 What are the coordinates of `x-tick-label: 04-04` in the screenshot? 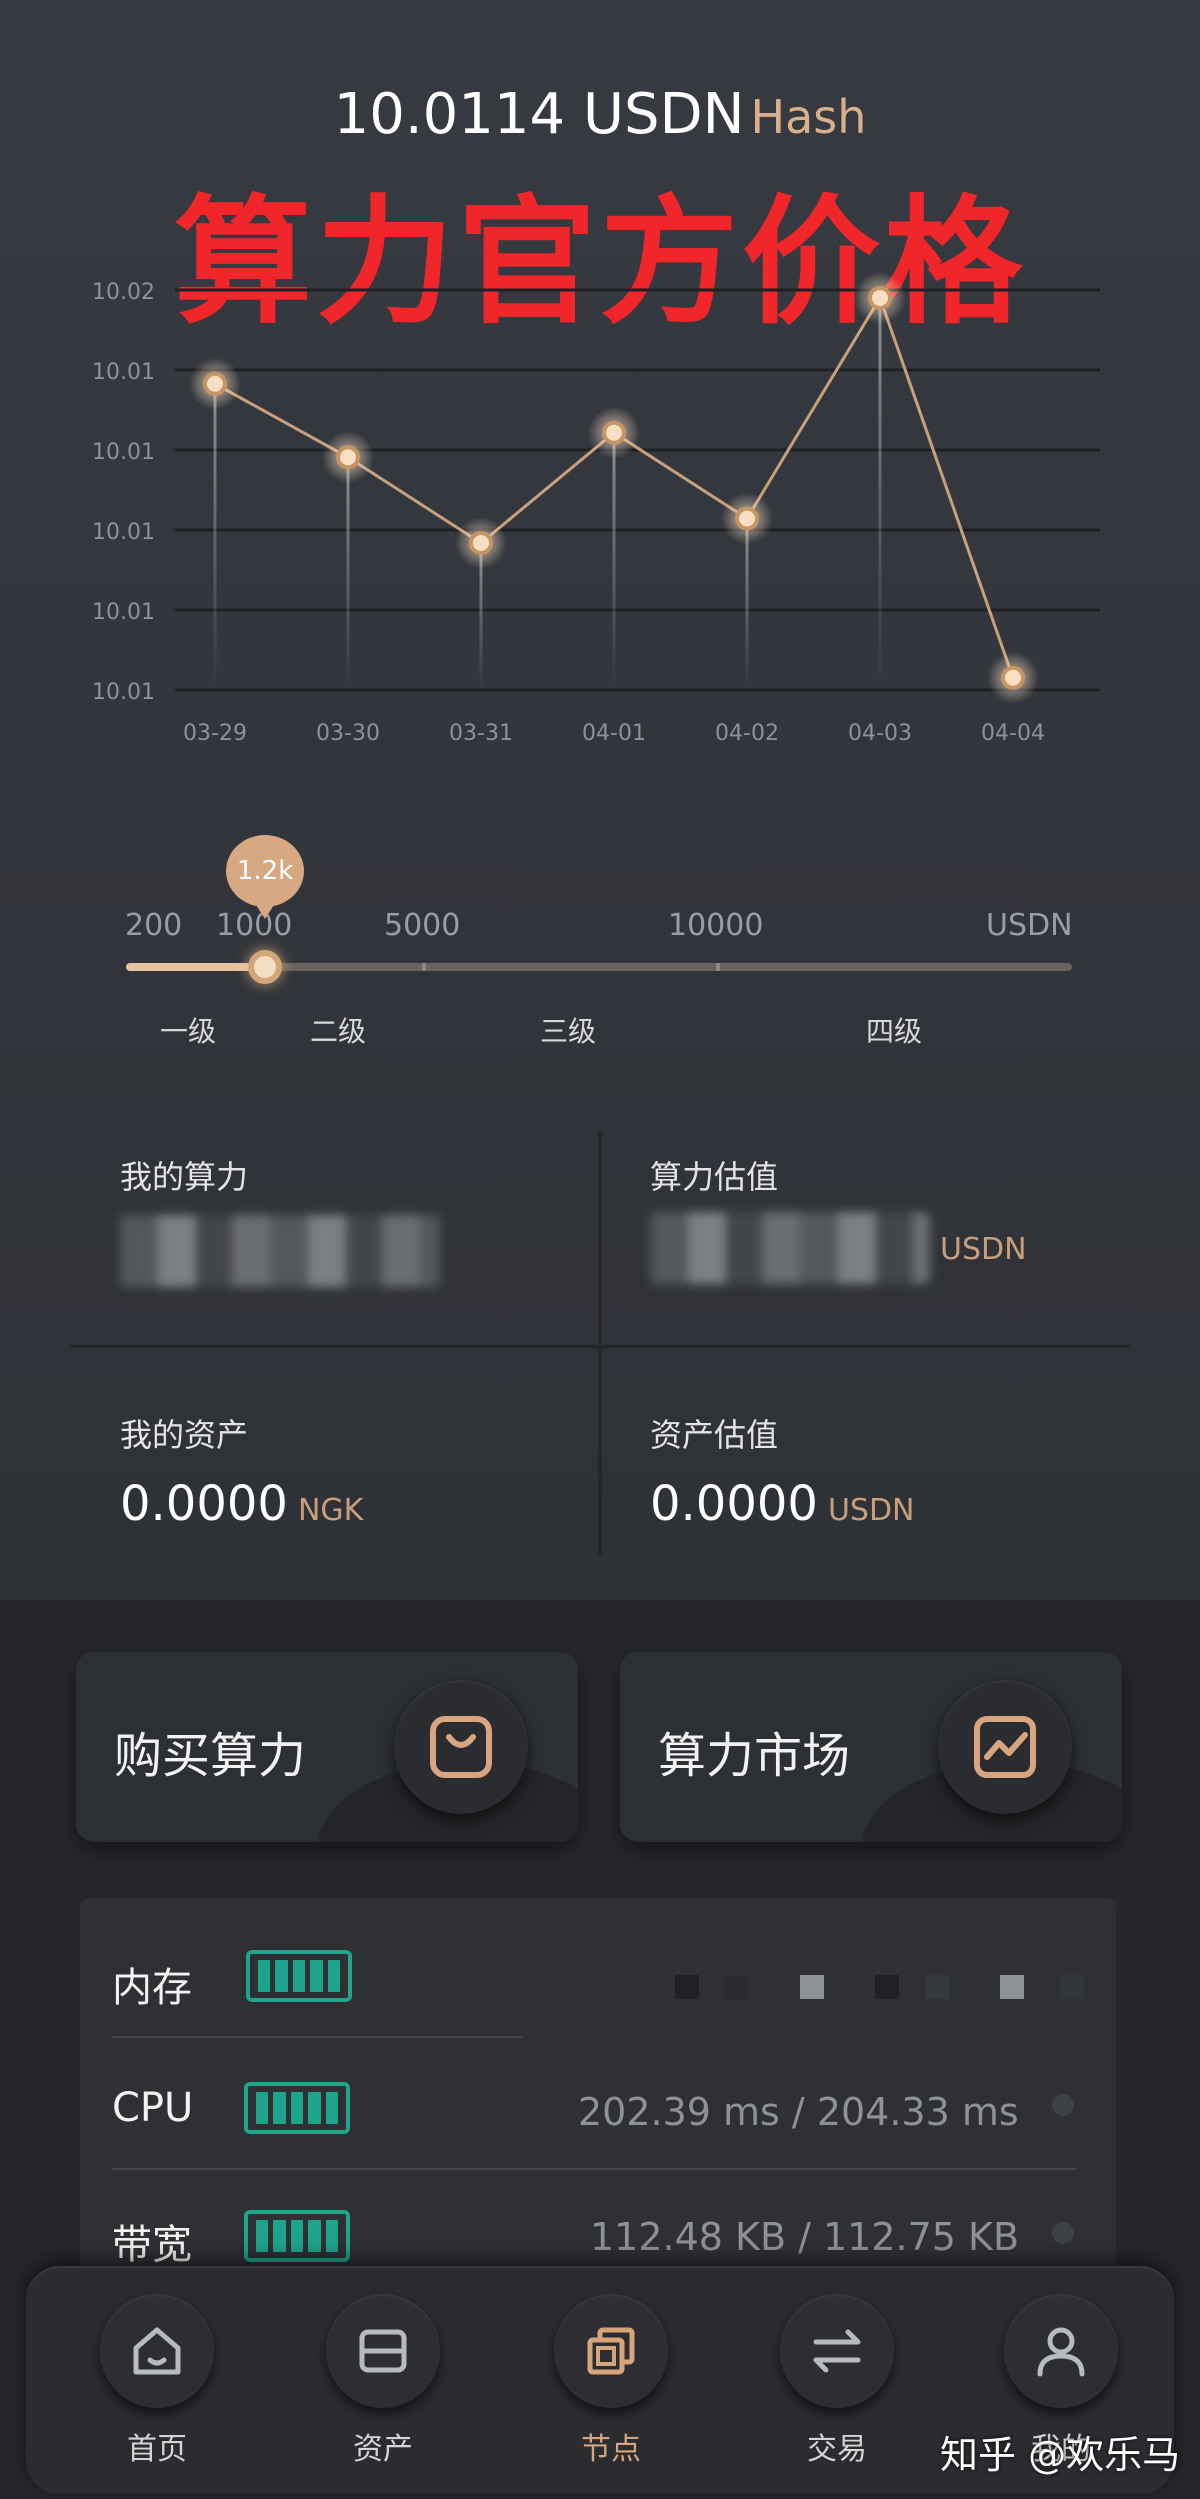 It's located at (1013, 733).